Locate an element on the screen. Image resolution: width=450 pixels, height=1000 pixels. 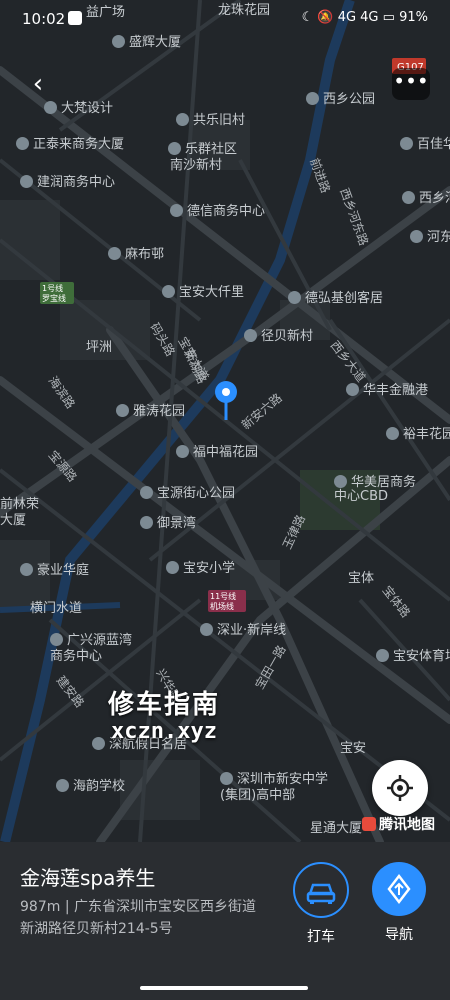
map-label: 宝源街心公园 is located at coordinates (196, 493).